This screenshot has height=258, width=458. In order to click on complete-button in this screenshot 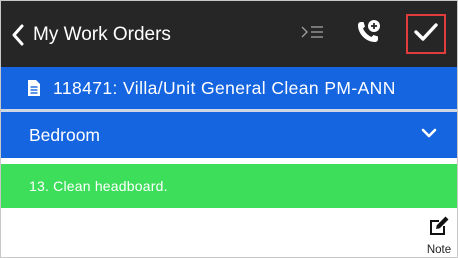, I will do `click(426, 34)`.